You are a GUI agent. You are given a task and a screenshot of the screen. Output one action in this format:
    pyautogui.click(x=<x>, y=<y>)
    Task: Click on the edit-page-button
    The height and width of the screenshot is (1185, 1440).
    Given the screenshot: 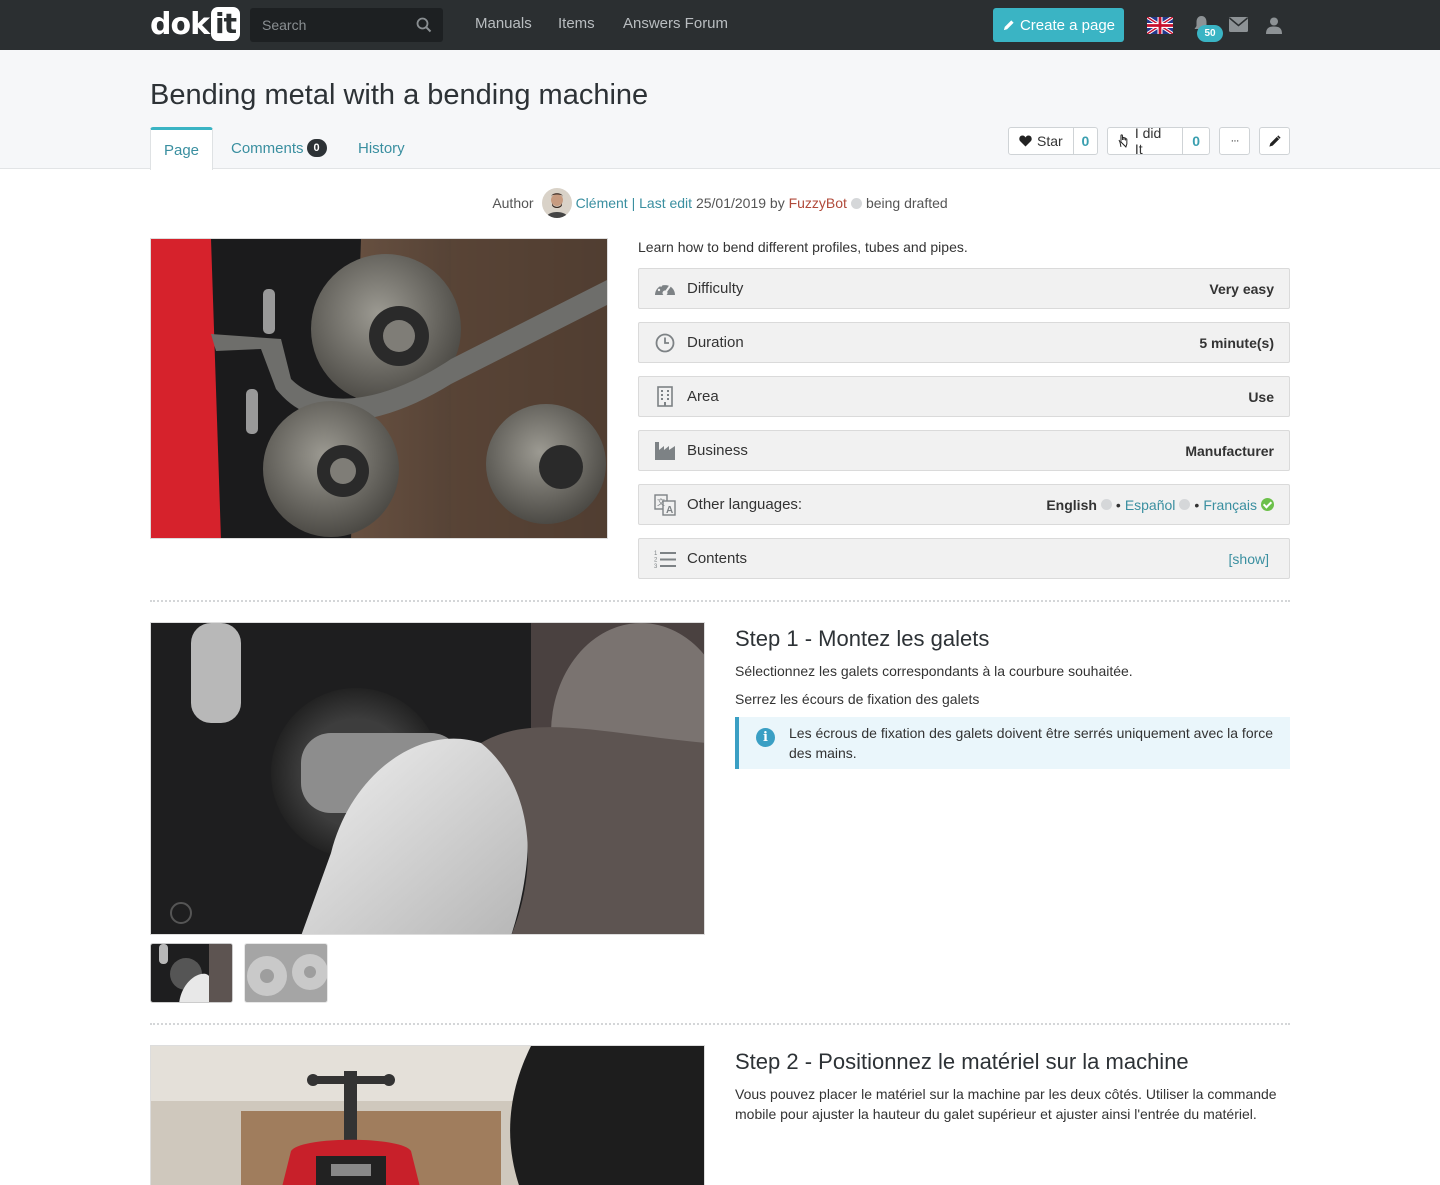 What is the action you would take?
    pyautogui.click(x=1274, y=141)
    